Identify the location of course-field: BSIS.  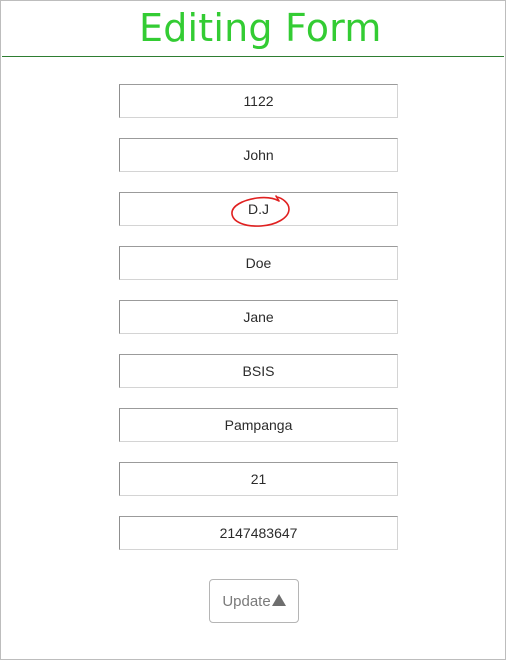
(258, 371).